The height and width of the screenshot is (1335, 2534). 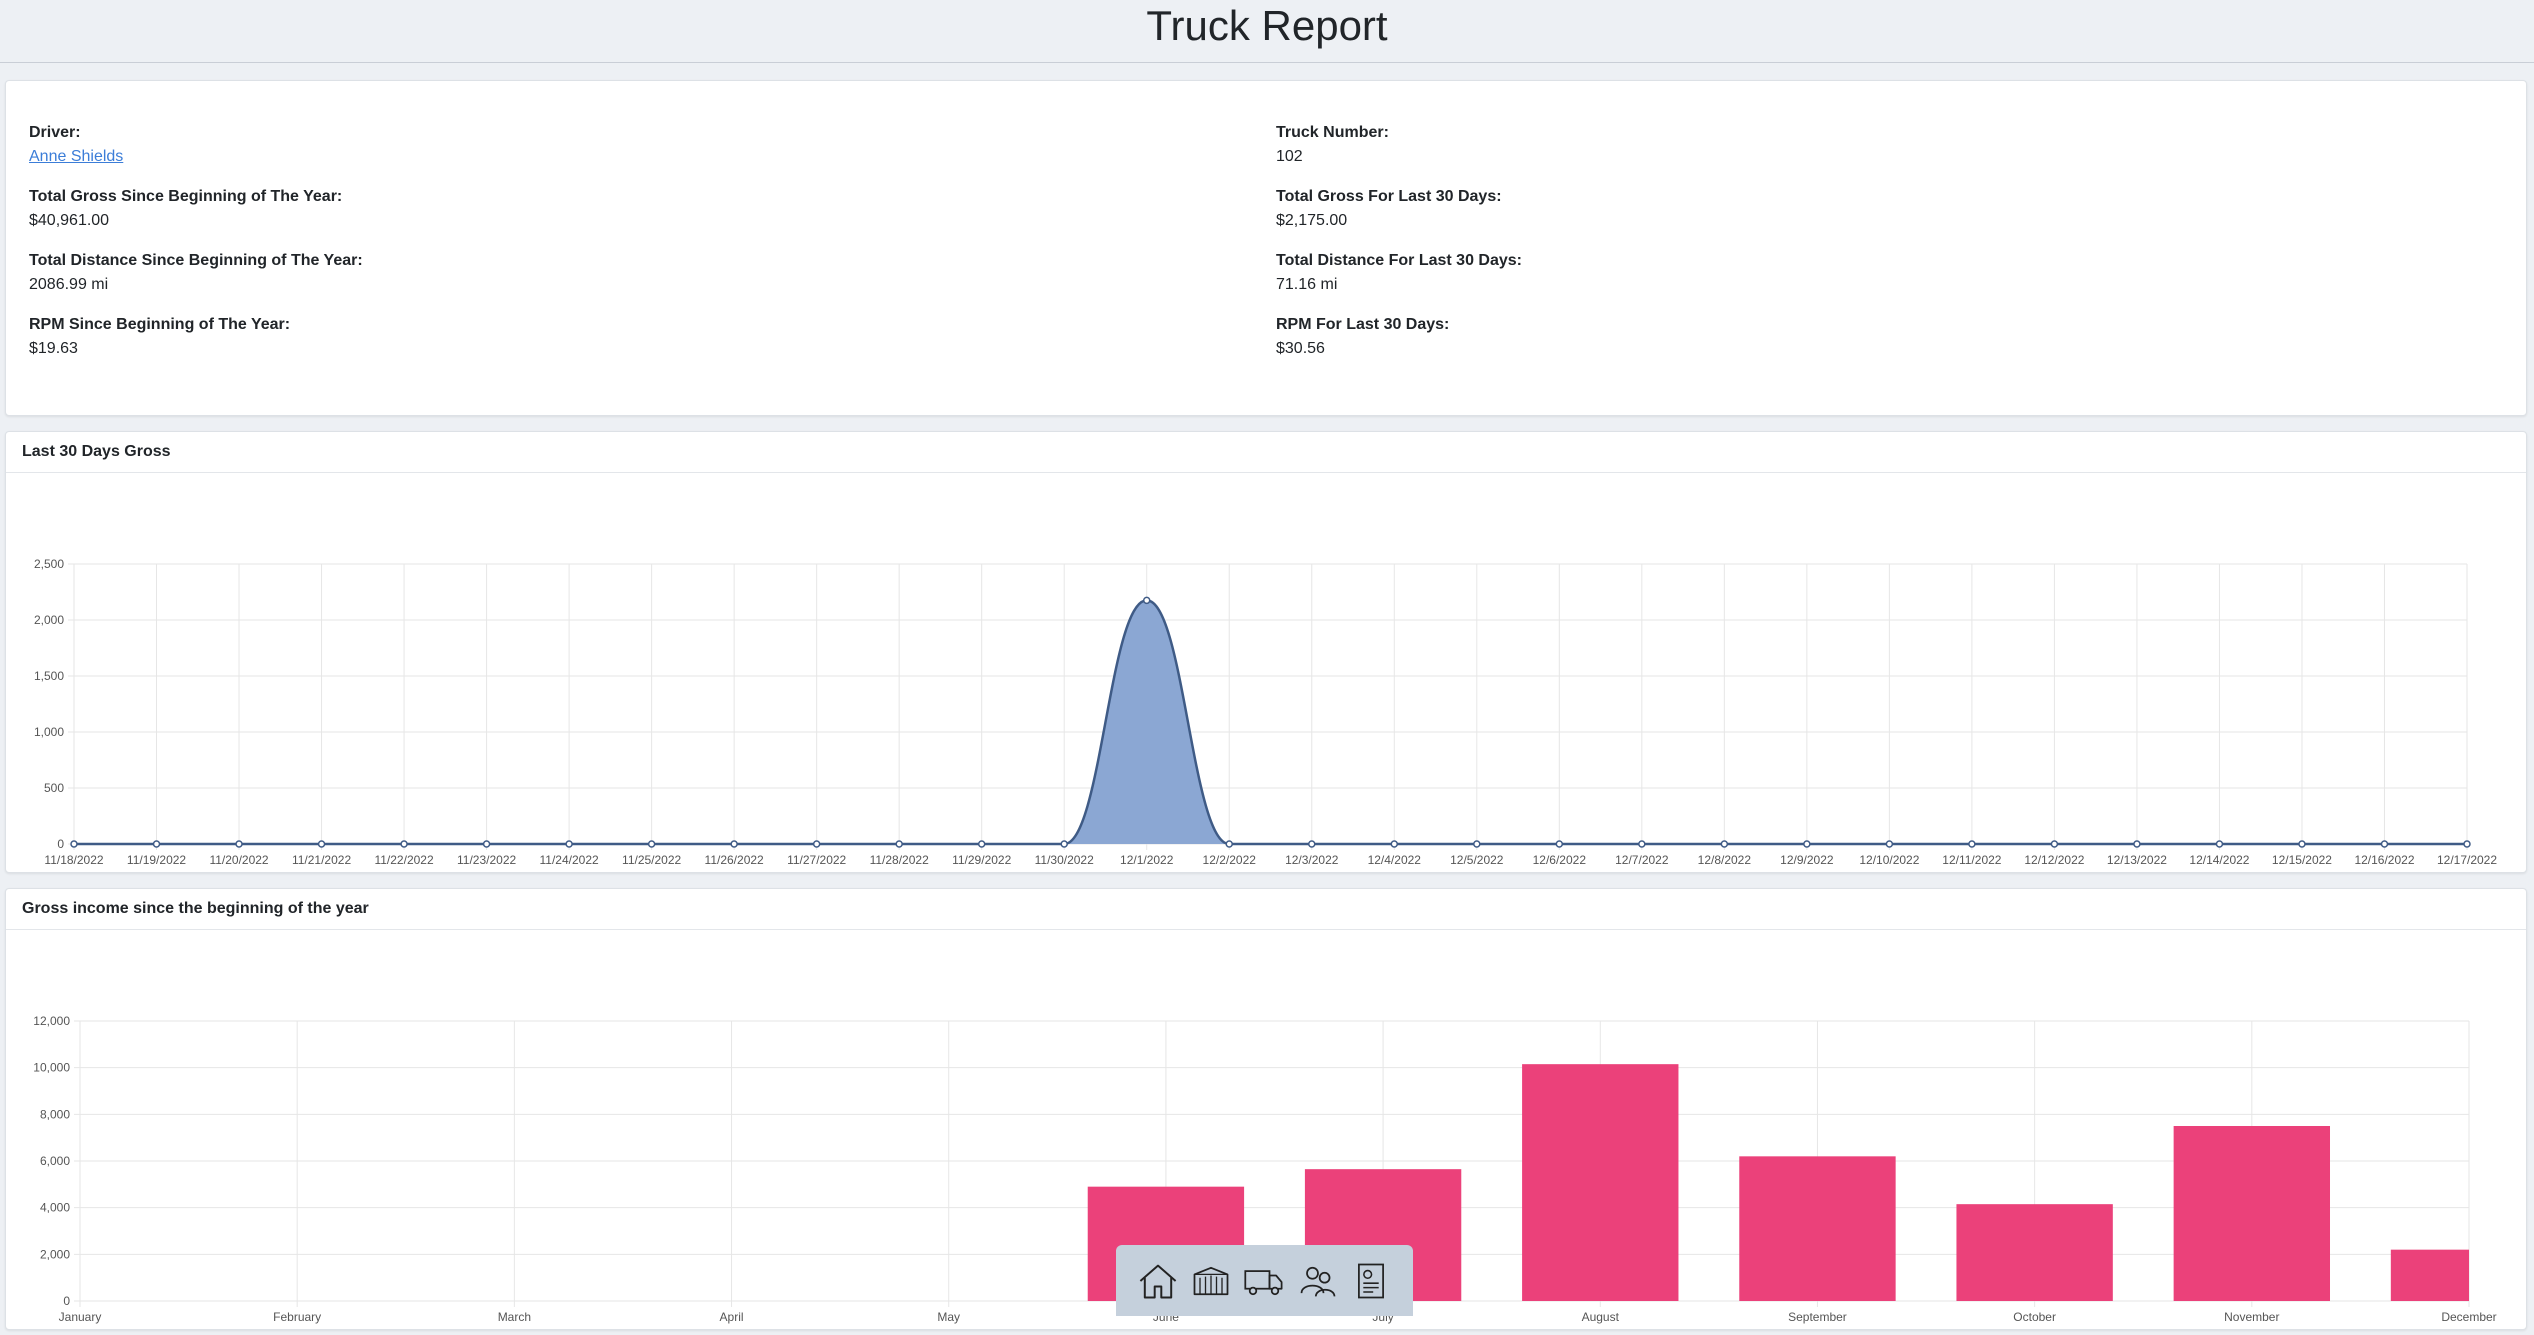 What do you see at coordinates (196, 157) in the screenshot?
I see `driver-link: Anne Shields` at bounding box center [196, 157].